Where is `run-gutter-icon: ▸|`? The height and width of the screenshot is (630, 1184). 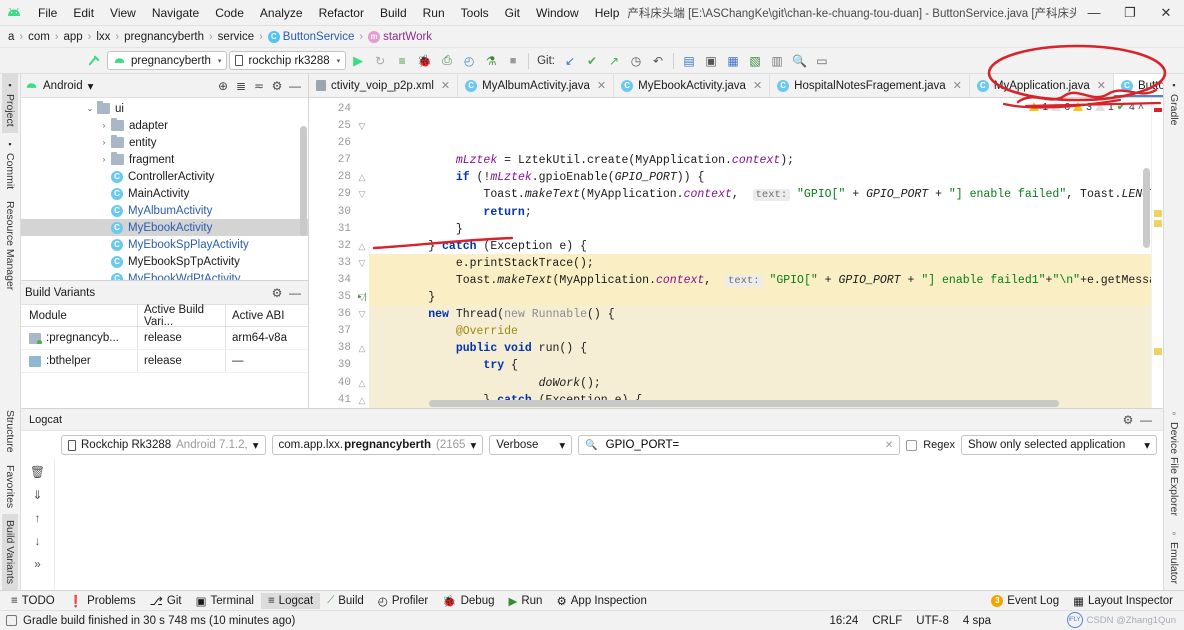 run-gutter-icon: ▸| is located at coordinates (362, 297).